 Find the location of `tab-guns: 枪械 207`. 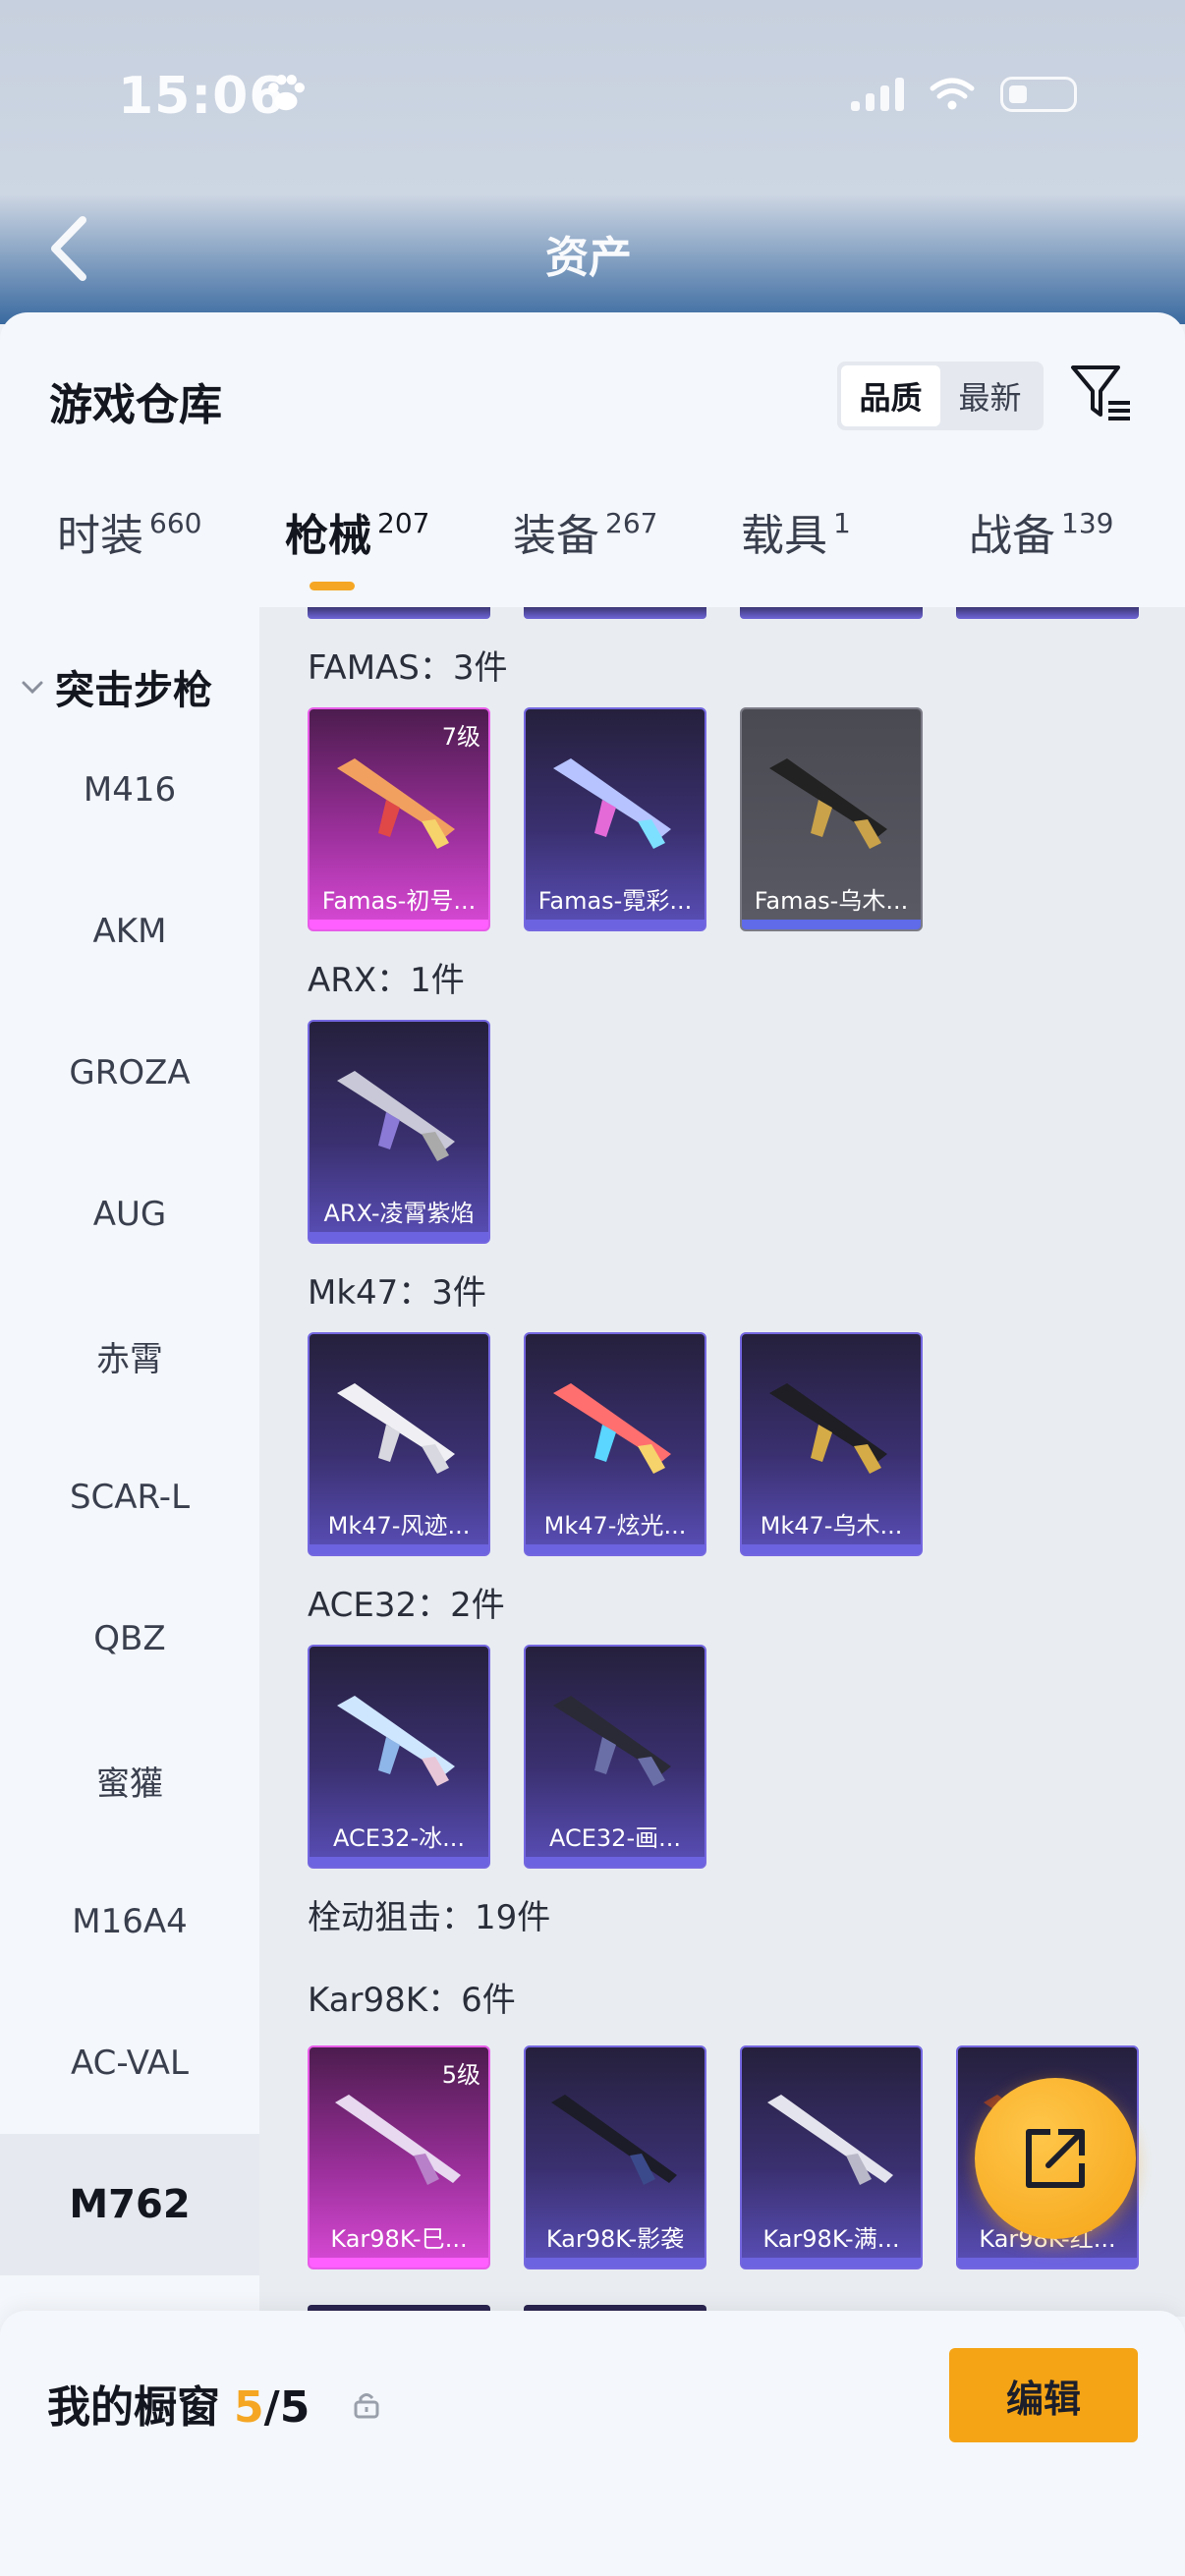

tab-guns: 枪械 207 is located at coordinates (357, 547).